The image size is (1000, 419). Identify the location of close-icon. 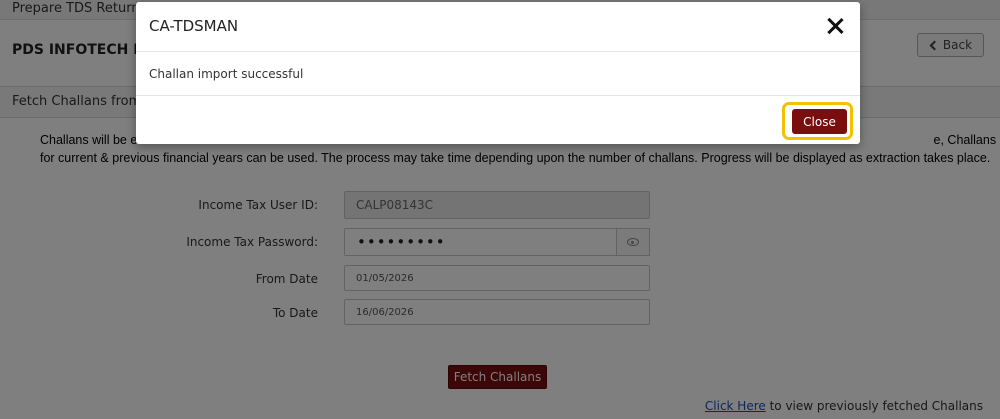
(835, 26).